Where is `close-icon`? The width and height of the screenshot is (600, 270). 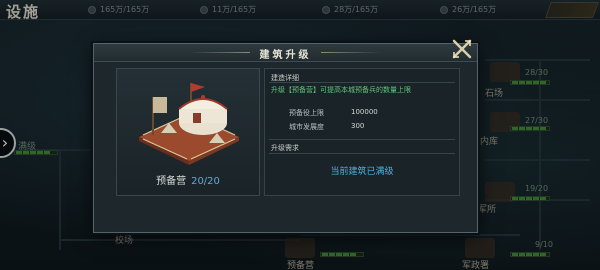
close-icon is located at coordinates (462, 49).